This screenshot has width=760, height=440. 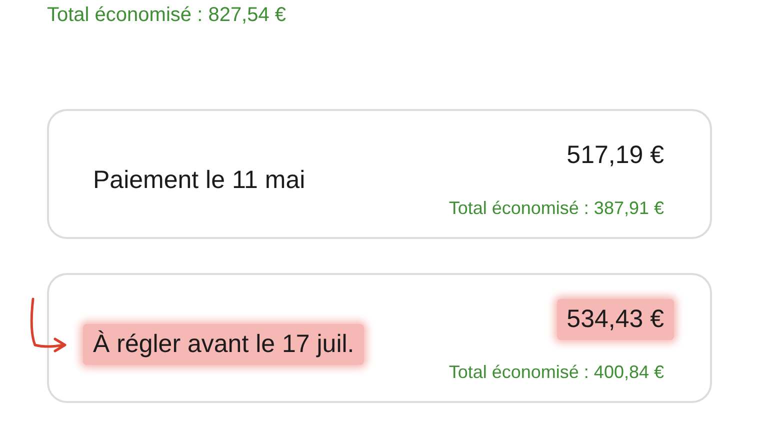 What do you see at coordinates (223, 344) in the screenshot?
I see `payment-label: À régler avant le 17 juil.` at bounding box center [223, 344].